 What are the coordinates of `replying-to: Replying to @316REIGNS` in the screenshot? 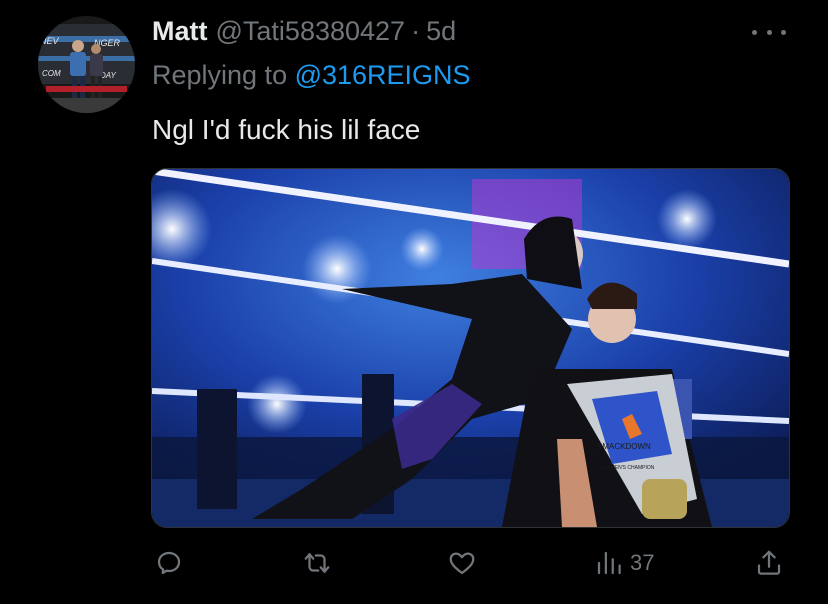 It's located at (311, 75).